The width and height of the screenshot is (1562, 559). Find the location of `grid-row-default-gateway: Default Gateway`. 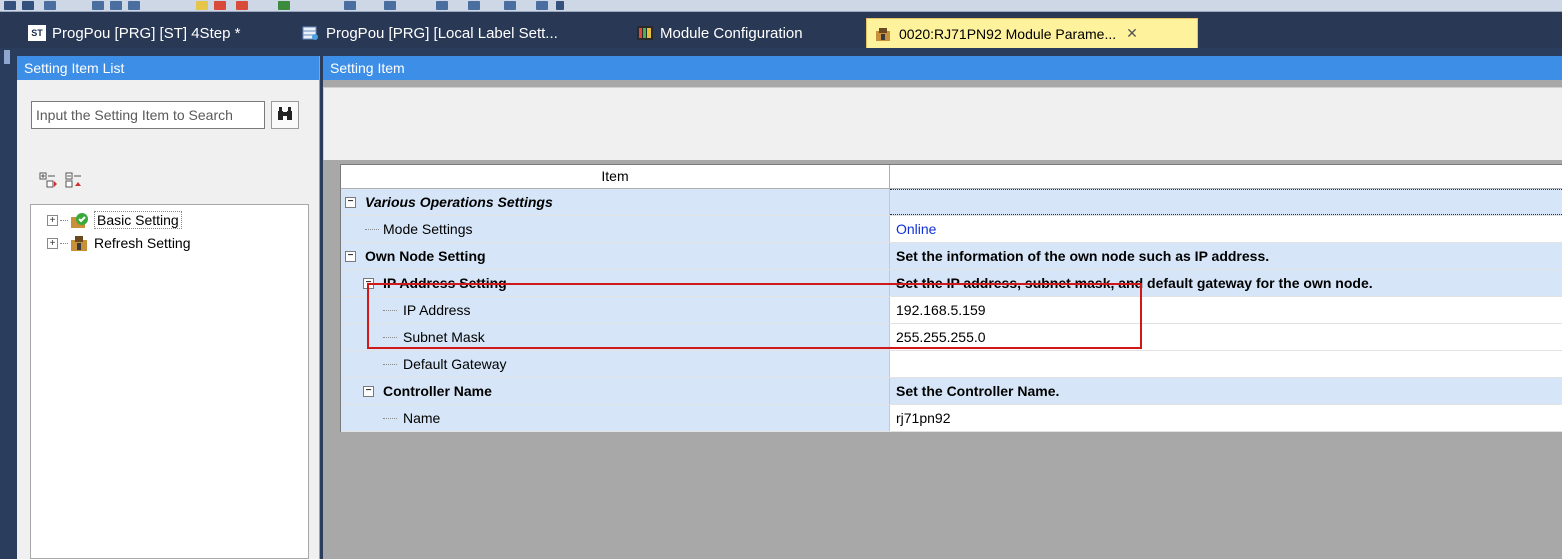

grid-row-default-gateway: Default Gateway is located at coordinates (951, 364).